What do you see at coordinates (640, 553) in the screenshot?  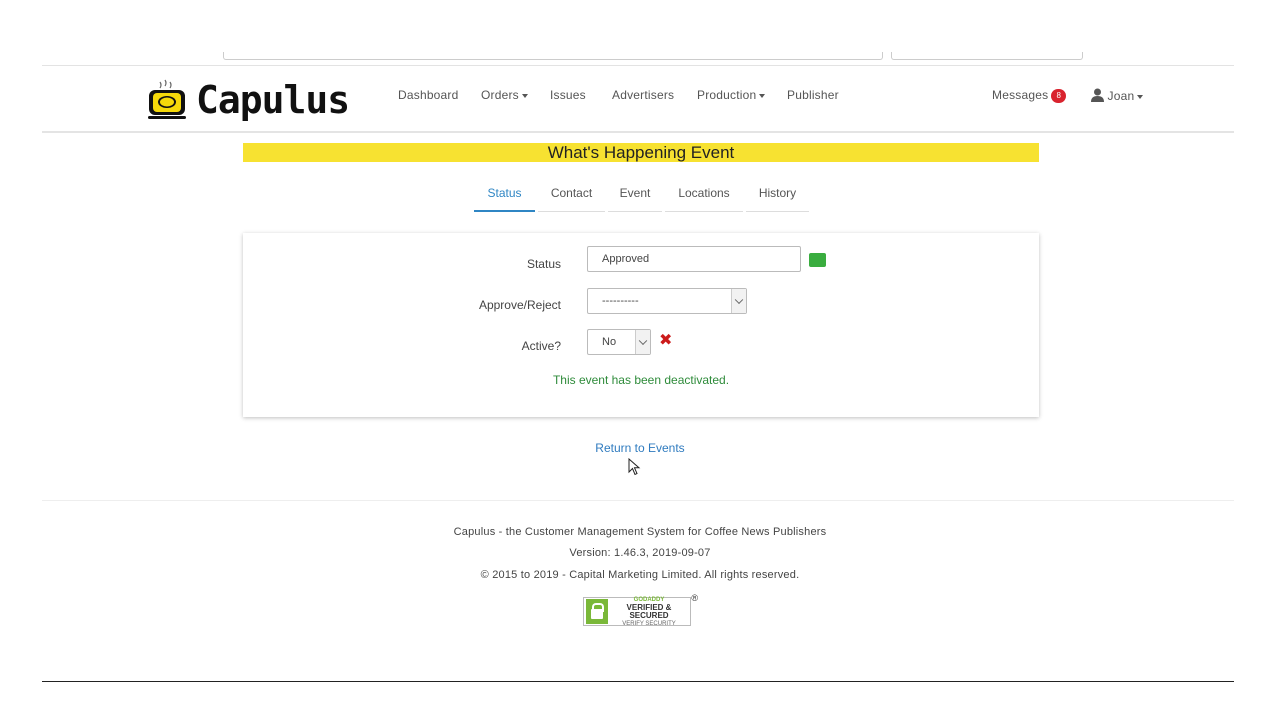 I see `footer-version: Version: 1.46.3, 2019-09-07` at bounding box center [640, 553].